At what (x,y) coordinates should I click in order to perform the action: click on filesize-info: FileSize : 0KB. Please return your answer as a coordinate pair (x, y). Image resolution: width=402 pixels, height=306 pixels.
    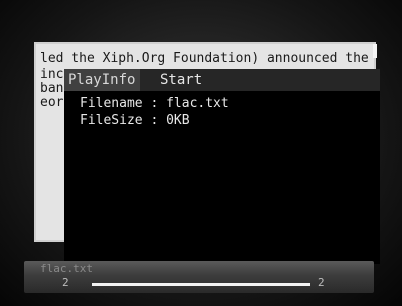
    Looking at the image, I should click on (135, 120).